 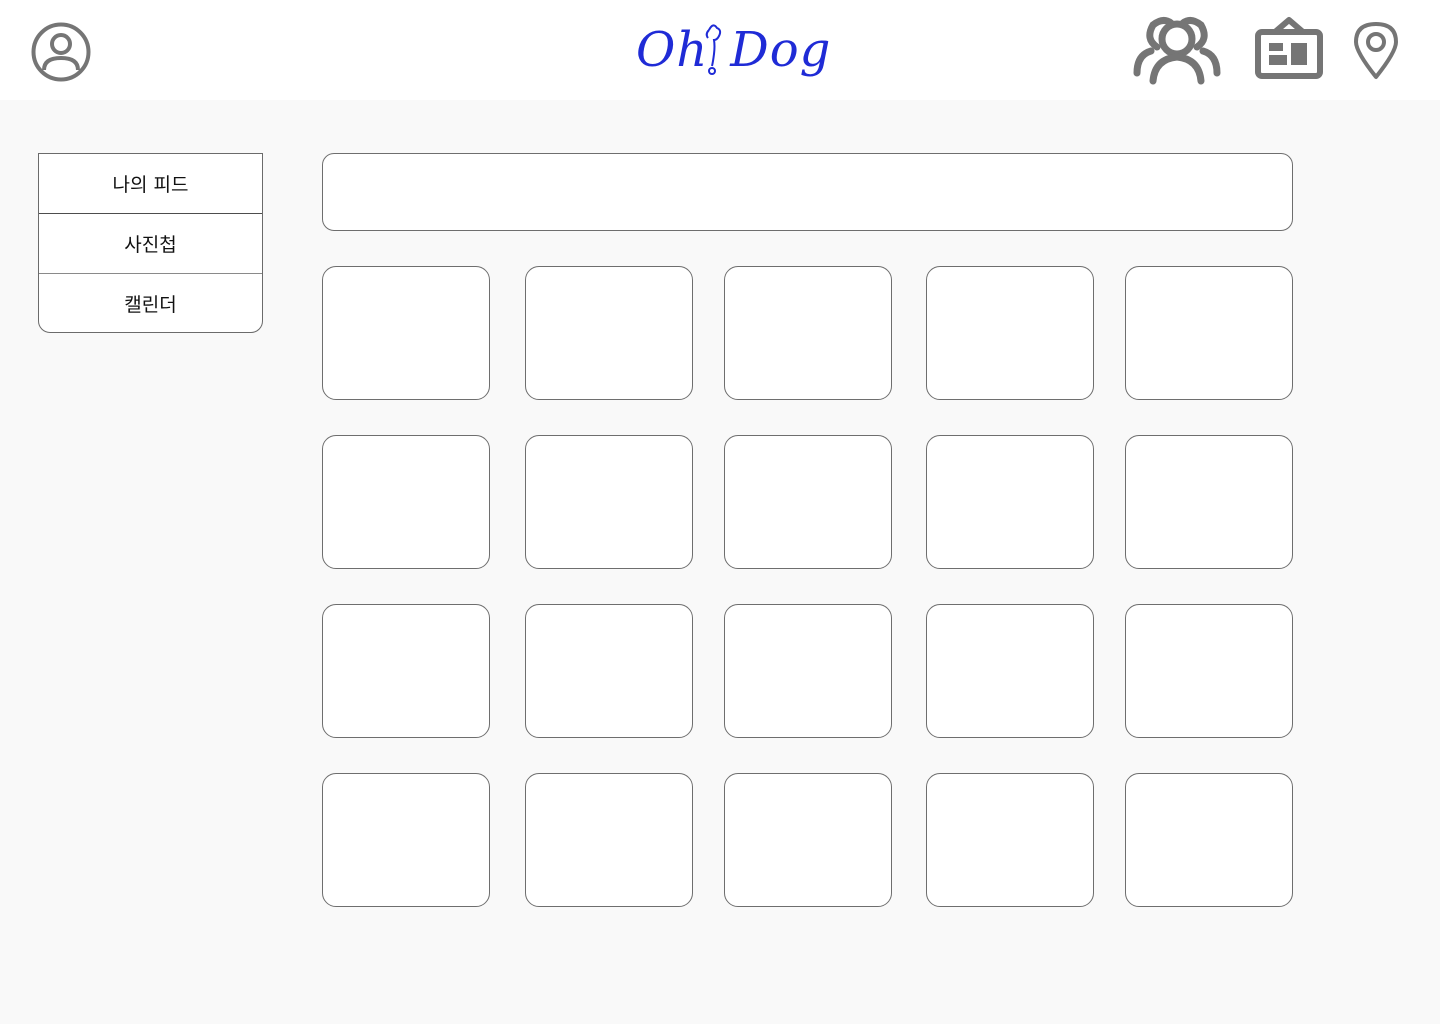 I want to click on sidebar-item-label: 캘린더, so click(x=150, y=304).